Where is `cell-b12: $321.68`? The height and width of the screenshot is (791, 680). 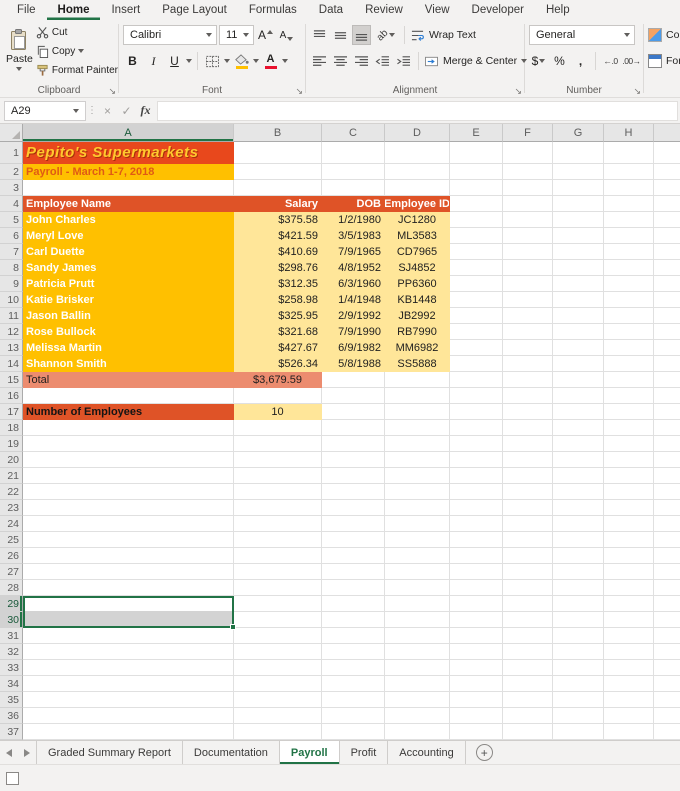 cell-b12: $321.68 is located at coordinates (278, 332).